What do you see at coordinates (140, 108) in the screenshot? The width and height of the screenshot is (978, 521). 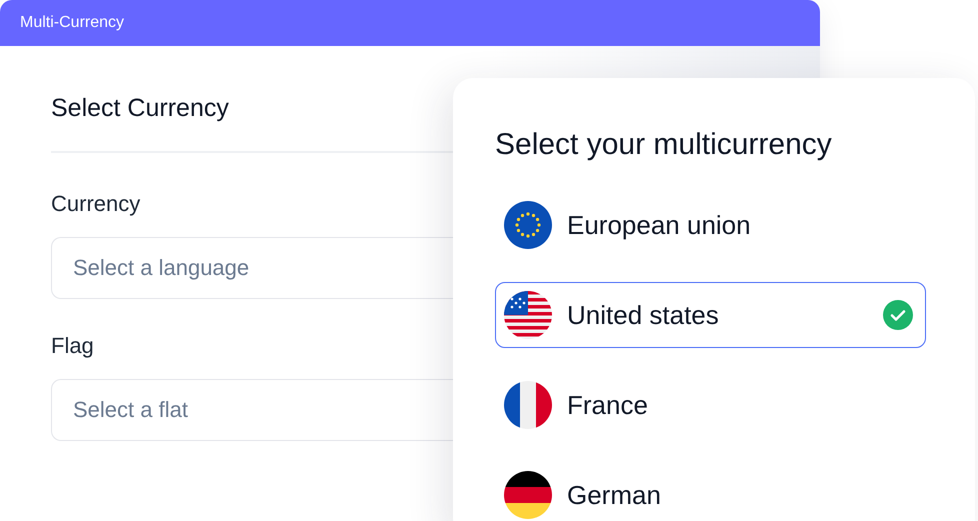 I see `form-heading: Select Currency` at bounding box center [140, 108].